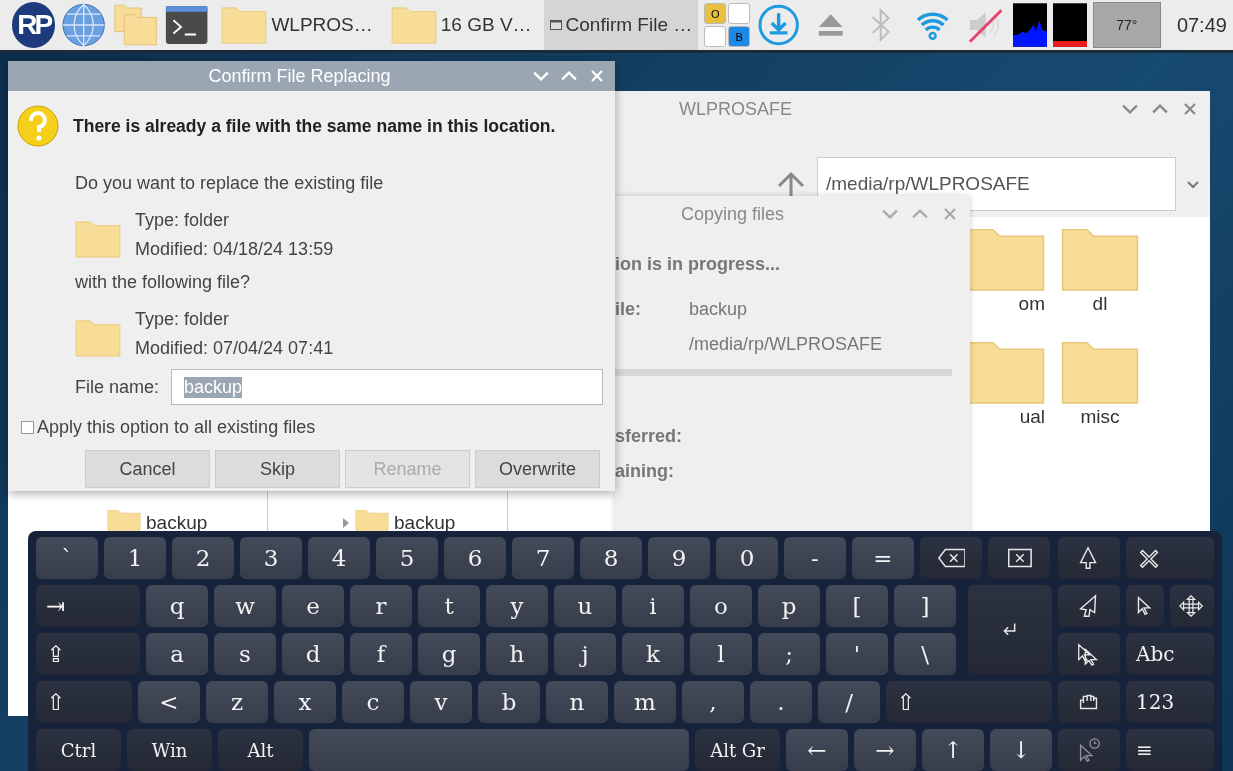  I want to click on keyboard-key: x, so click(305, 702).